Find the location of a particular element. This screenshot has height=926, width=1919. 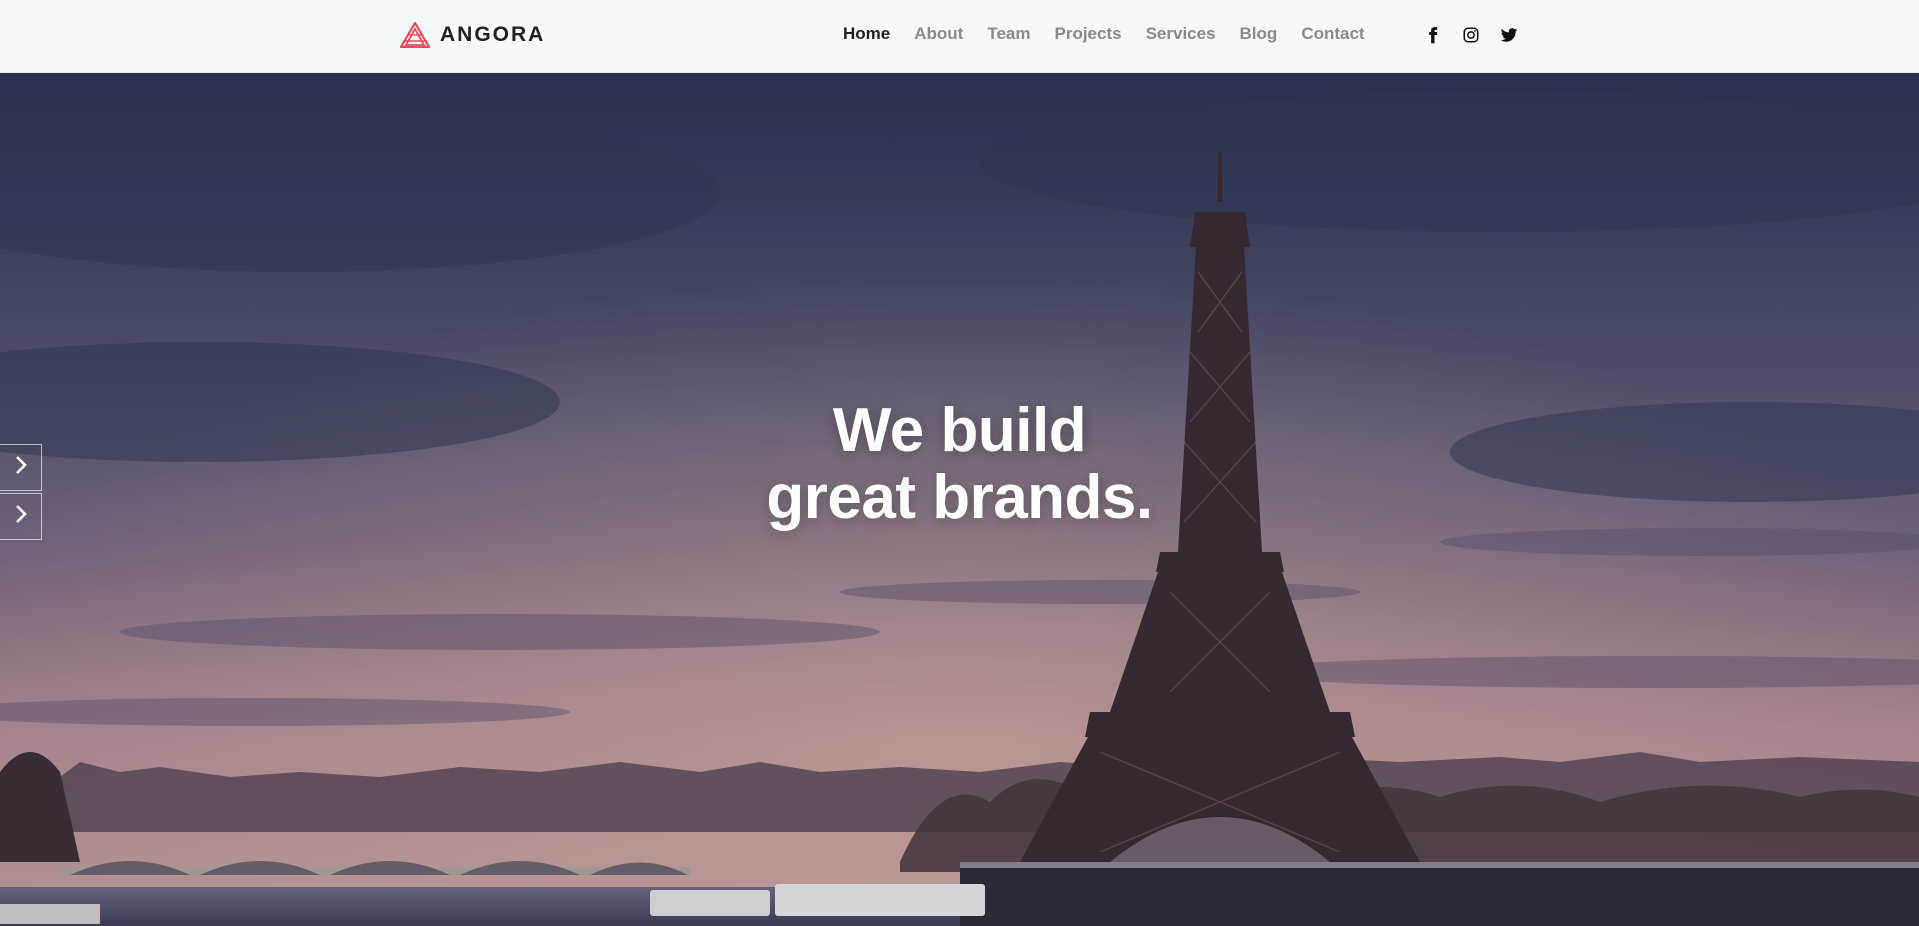

nav-contact: Contact is located at coordinates (1332, 34).